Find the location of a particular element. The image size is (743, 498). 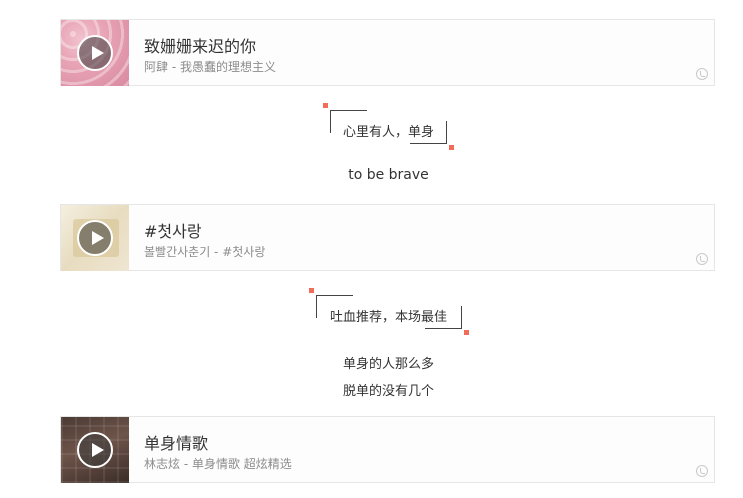

song-card-2: #첫사랑 볼빨간사춘기 - #첫사랑 is located at coordinates (387, 237).